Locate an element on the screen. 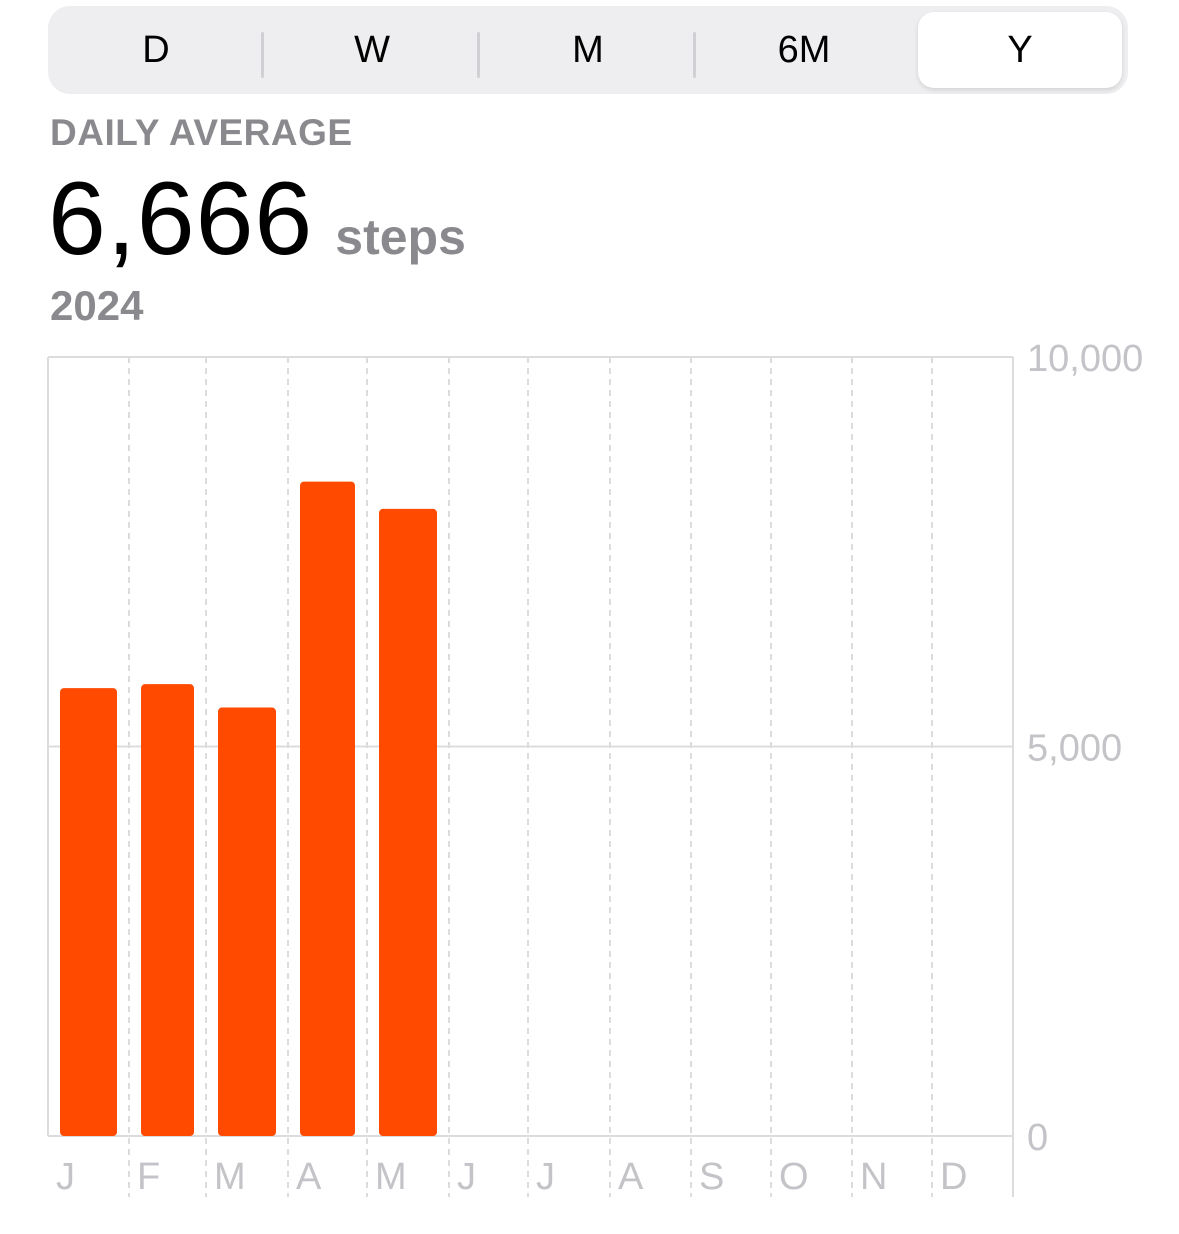 Image resolution: width=1179 pixels, height=1234 pixels. x-tick-label: N is located at coordinates (873, 1177).